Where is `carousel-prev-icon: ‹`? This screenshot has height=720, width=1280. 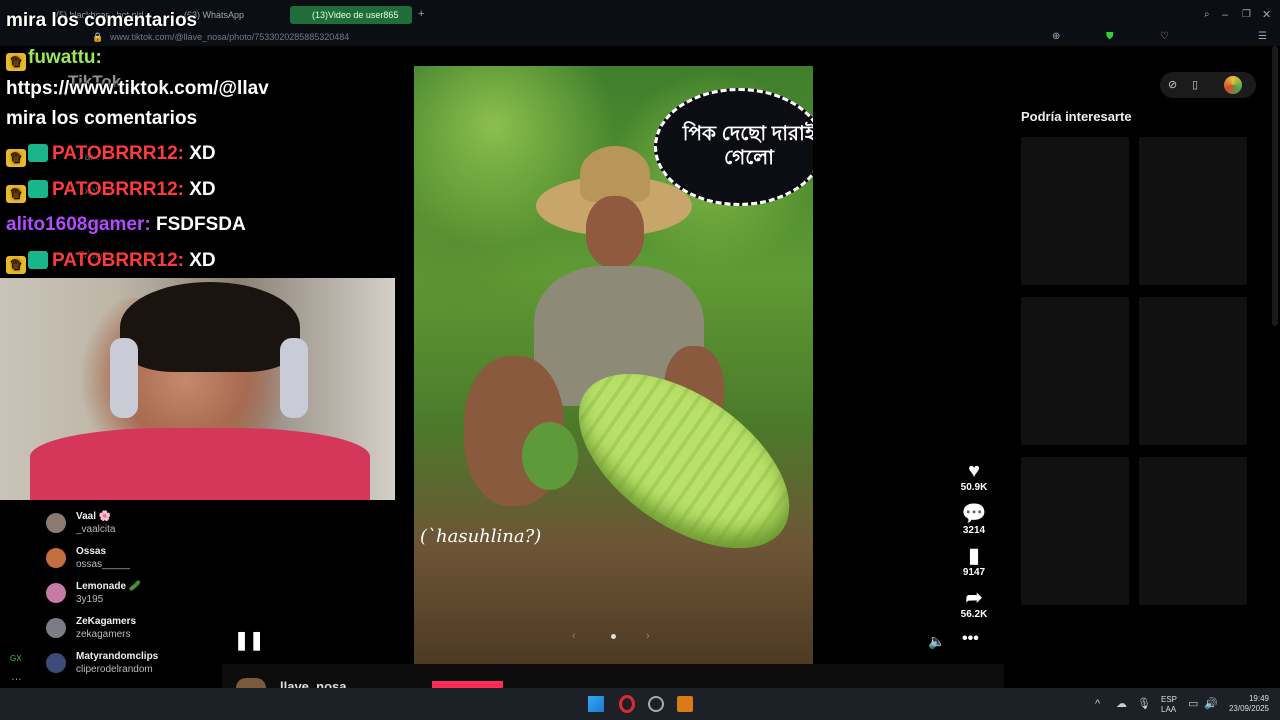 carousel-prev-icon: ‹ is located at coordinates (574, 636).